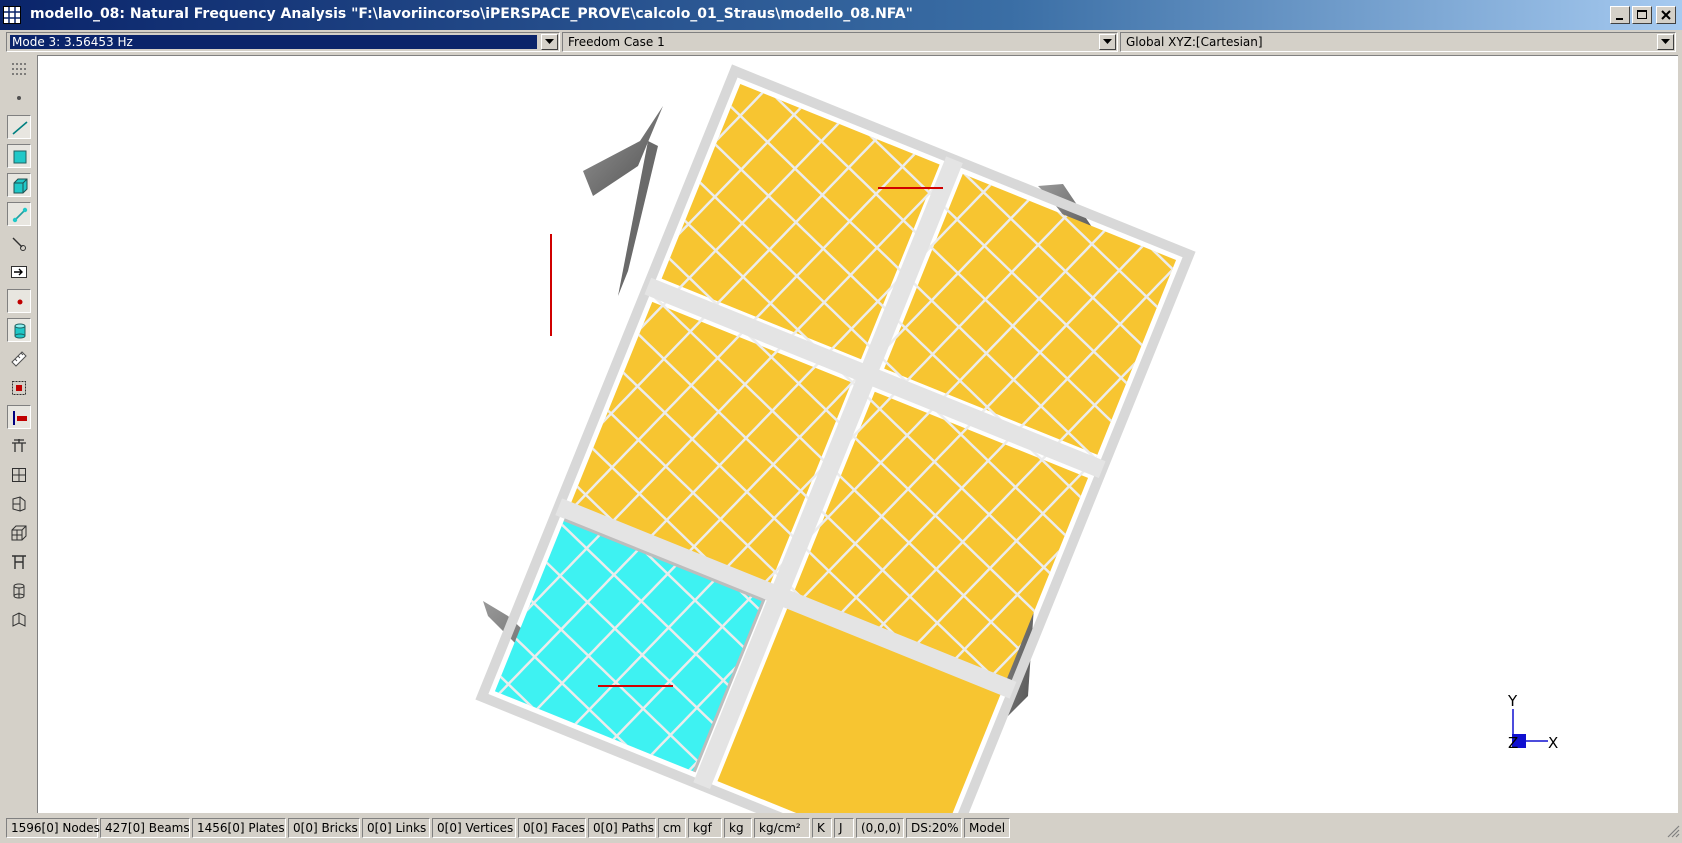 The image size is (1682, 843). Describe the element at coordinates (474, 828) in the screenshot. I see `status-vertices: 0[0] Vertices` at that location.